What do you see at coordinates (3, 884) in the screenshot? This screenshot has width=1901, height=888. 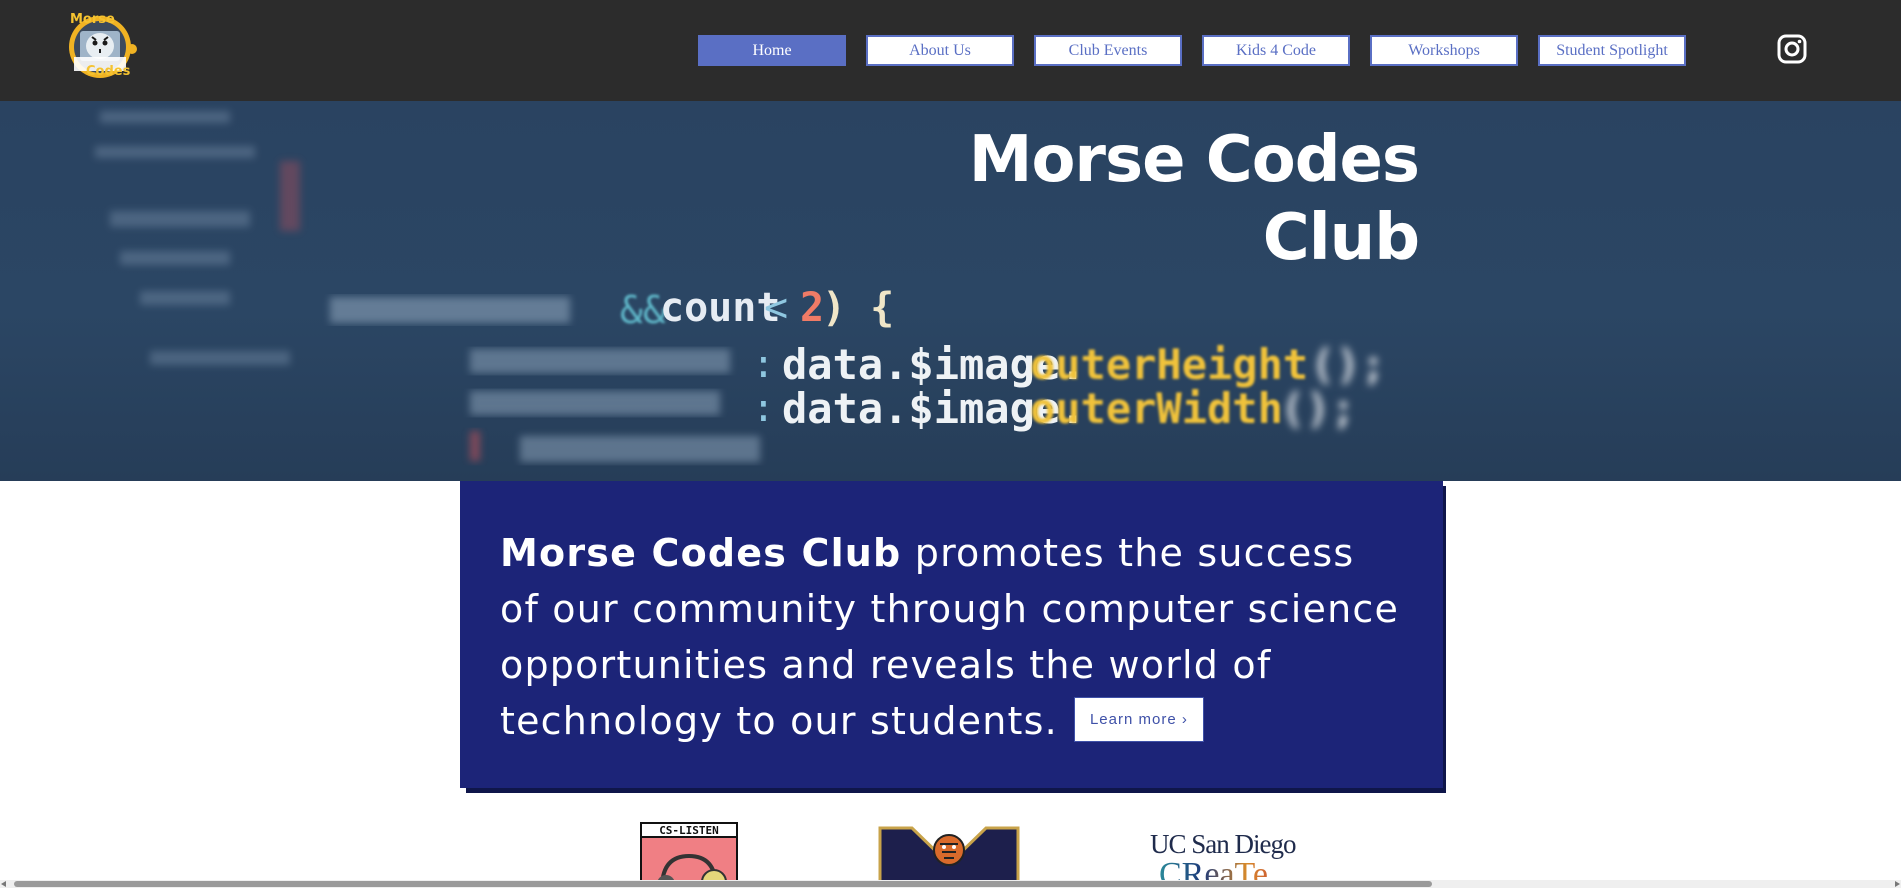 I see `scroll-left-arrow-icon` at bounding box center [3, 884].